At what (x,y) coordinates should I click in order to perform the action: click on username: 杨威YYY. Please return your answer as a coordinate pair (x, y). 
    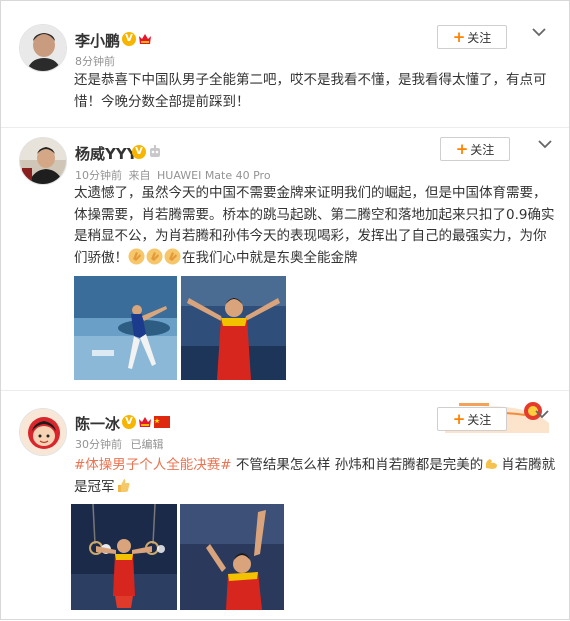
    Looking at the image, I should click on (106, 153).